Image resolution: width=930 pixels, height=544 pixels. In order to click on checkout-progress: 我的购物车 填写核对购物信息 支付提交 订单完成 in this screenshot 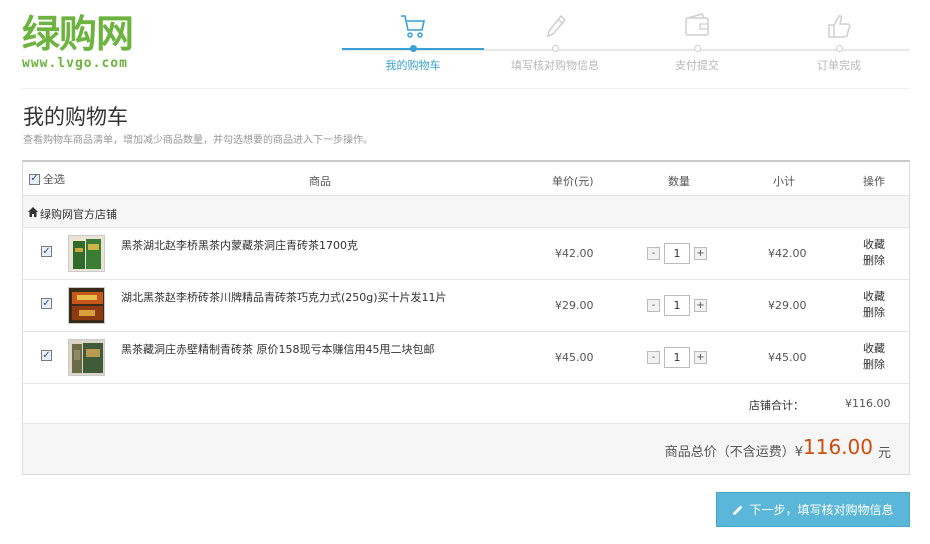, I will do `click(626, 42)`.